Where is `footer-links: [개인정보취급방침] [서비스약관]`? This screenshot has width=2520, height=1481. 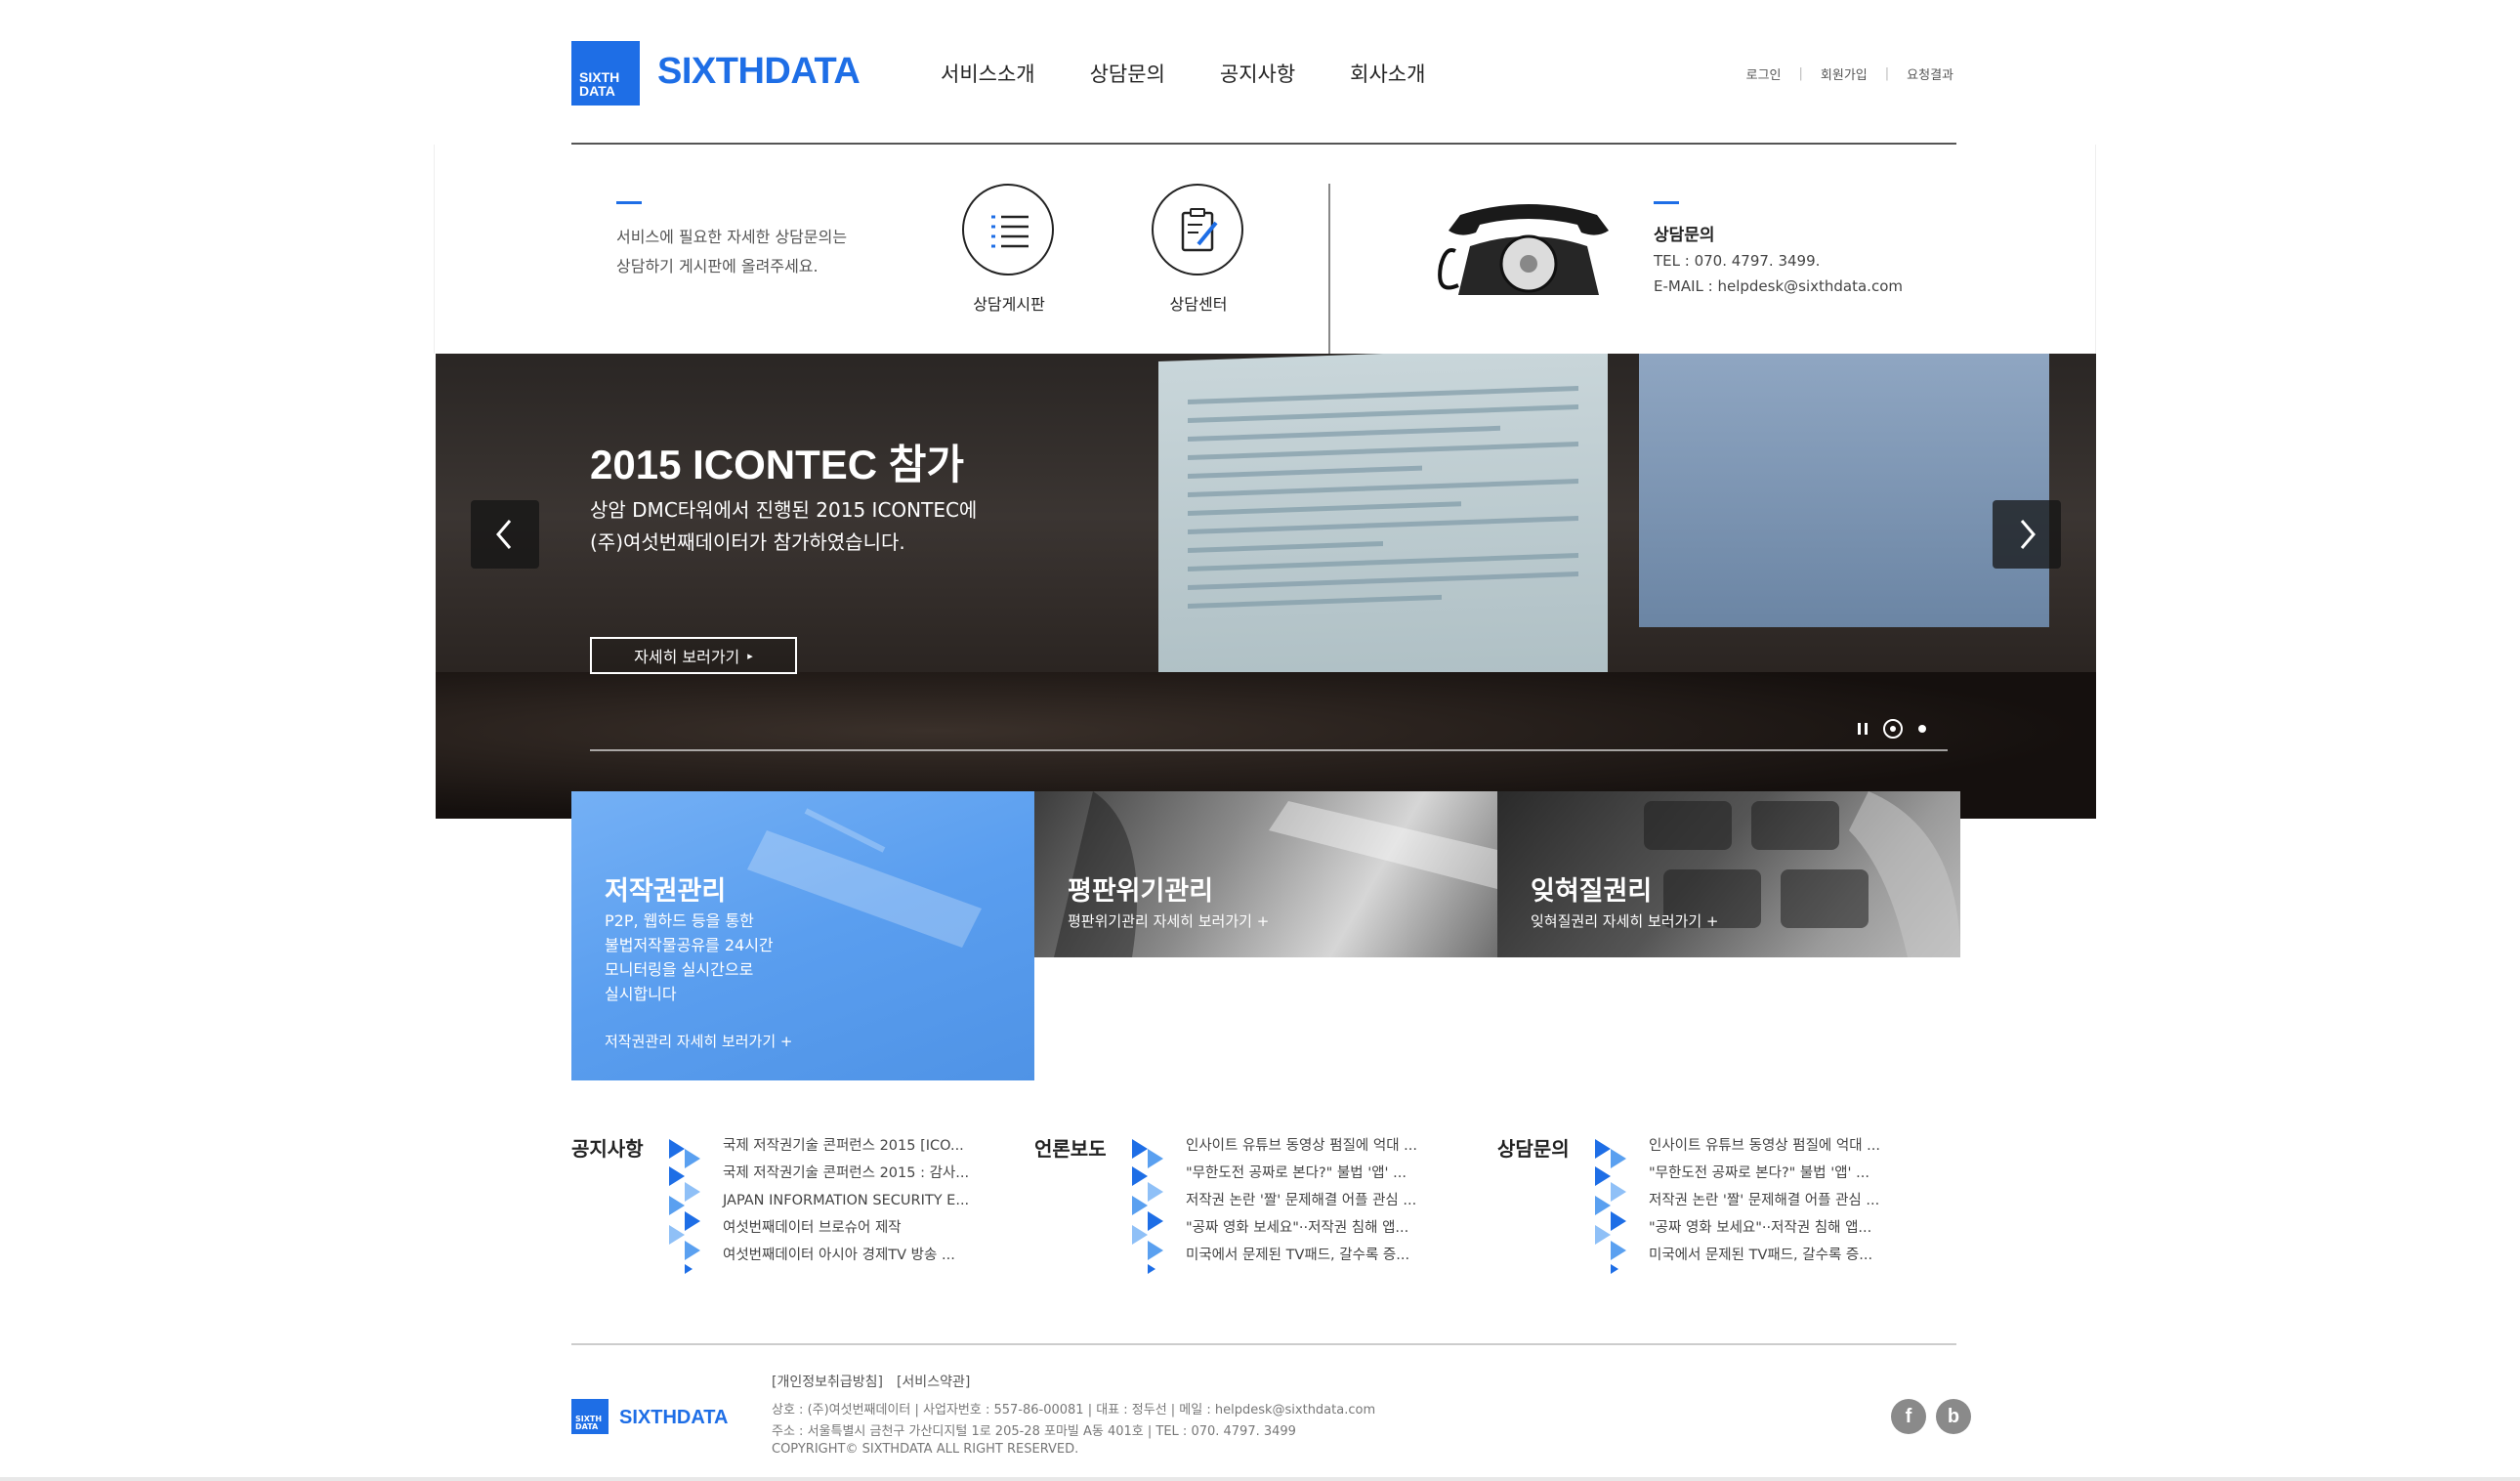 footer-links: [개인정보취급방침] [서비스약관] is located at coordinates (871, 1381).